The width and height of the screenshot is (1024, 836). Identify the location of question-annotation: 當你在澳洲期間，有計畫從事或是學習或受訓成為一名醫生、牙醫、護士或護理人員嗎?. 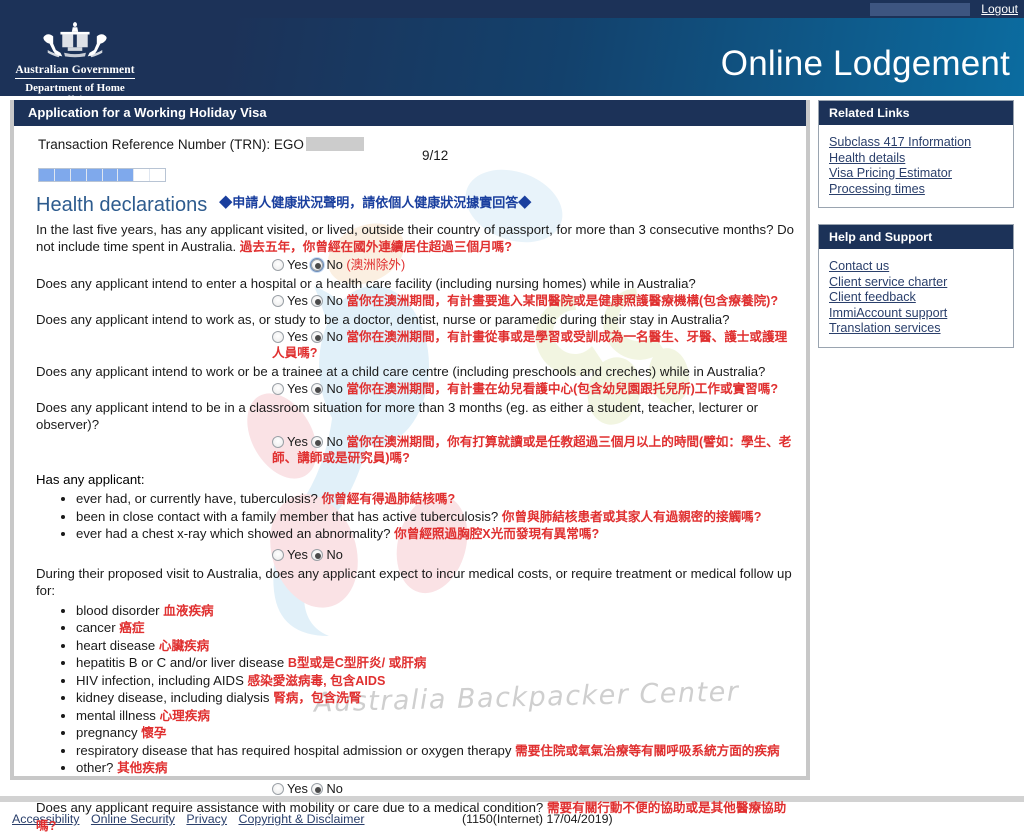
(530, 345).